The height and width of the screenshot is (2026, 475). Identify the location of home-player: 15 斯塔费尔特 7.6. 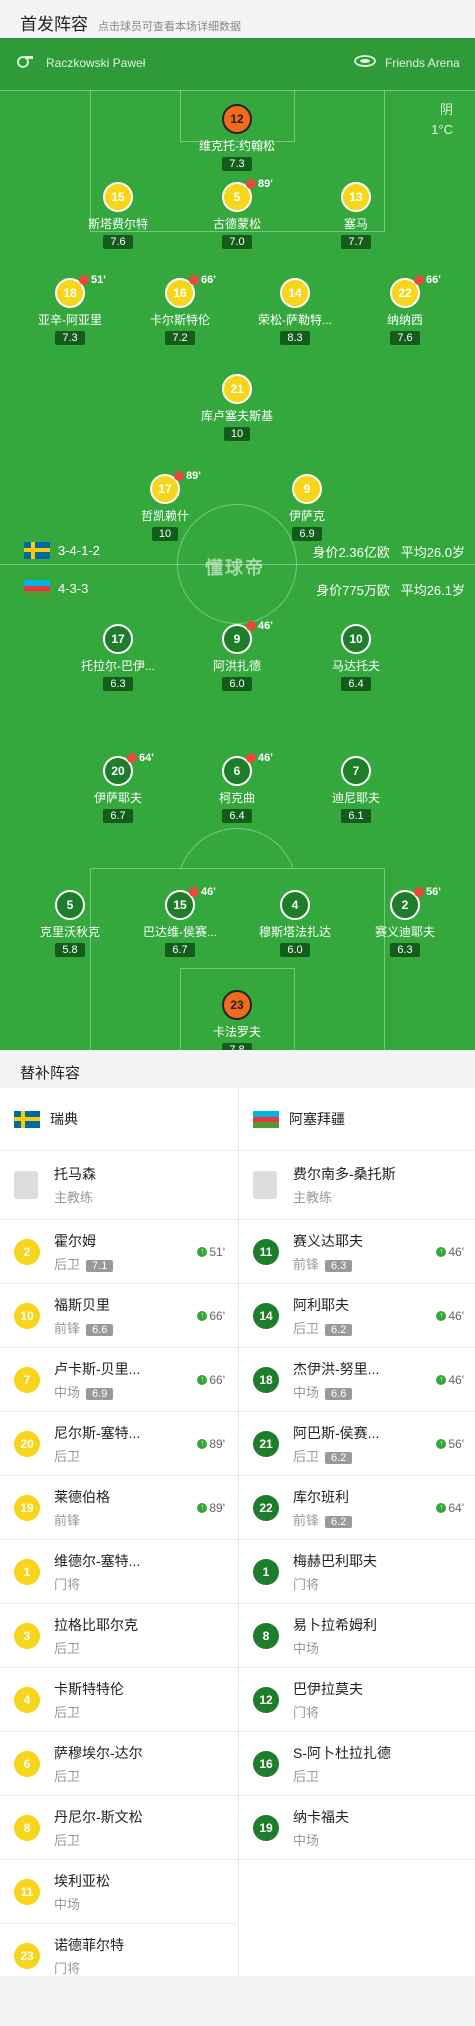
(118, 216).